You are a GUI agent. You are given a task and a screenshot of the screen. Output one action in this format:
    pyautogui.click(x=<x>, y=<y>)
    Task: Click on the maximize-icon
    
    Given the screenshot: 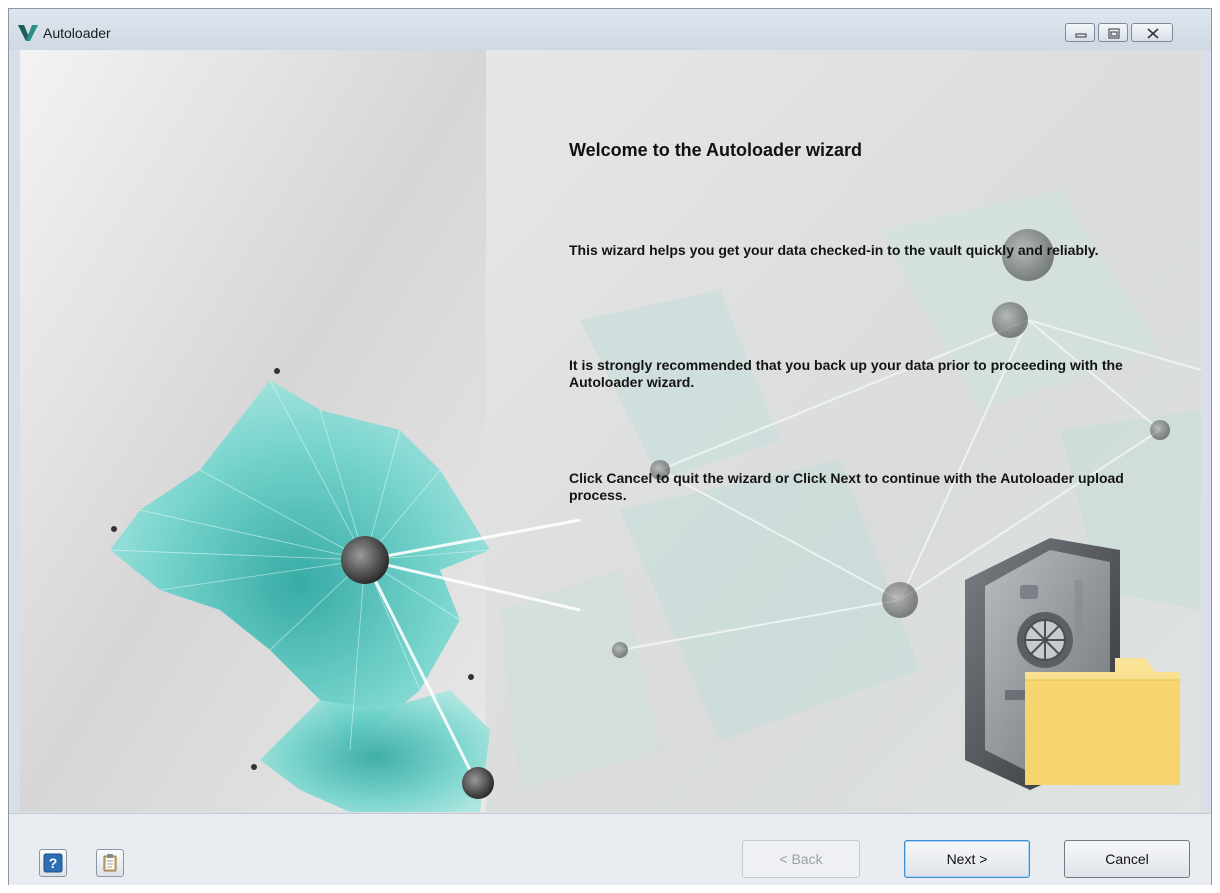 What is the action you would take?
    pyautogui.click(x=1114, y=33)
    